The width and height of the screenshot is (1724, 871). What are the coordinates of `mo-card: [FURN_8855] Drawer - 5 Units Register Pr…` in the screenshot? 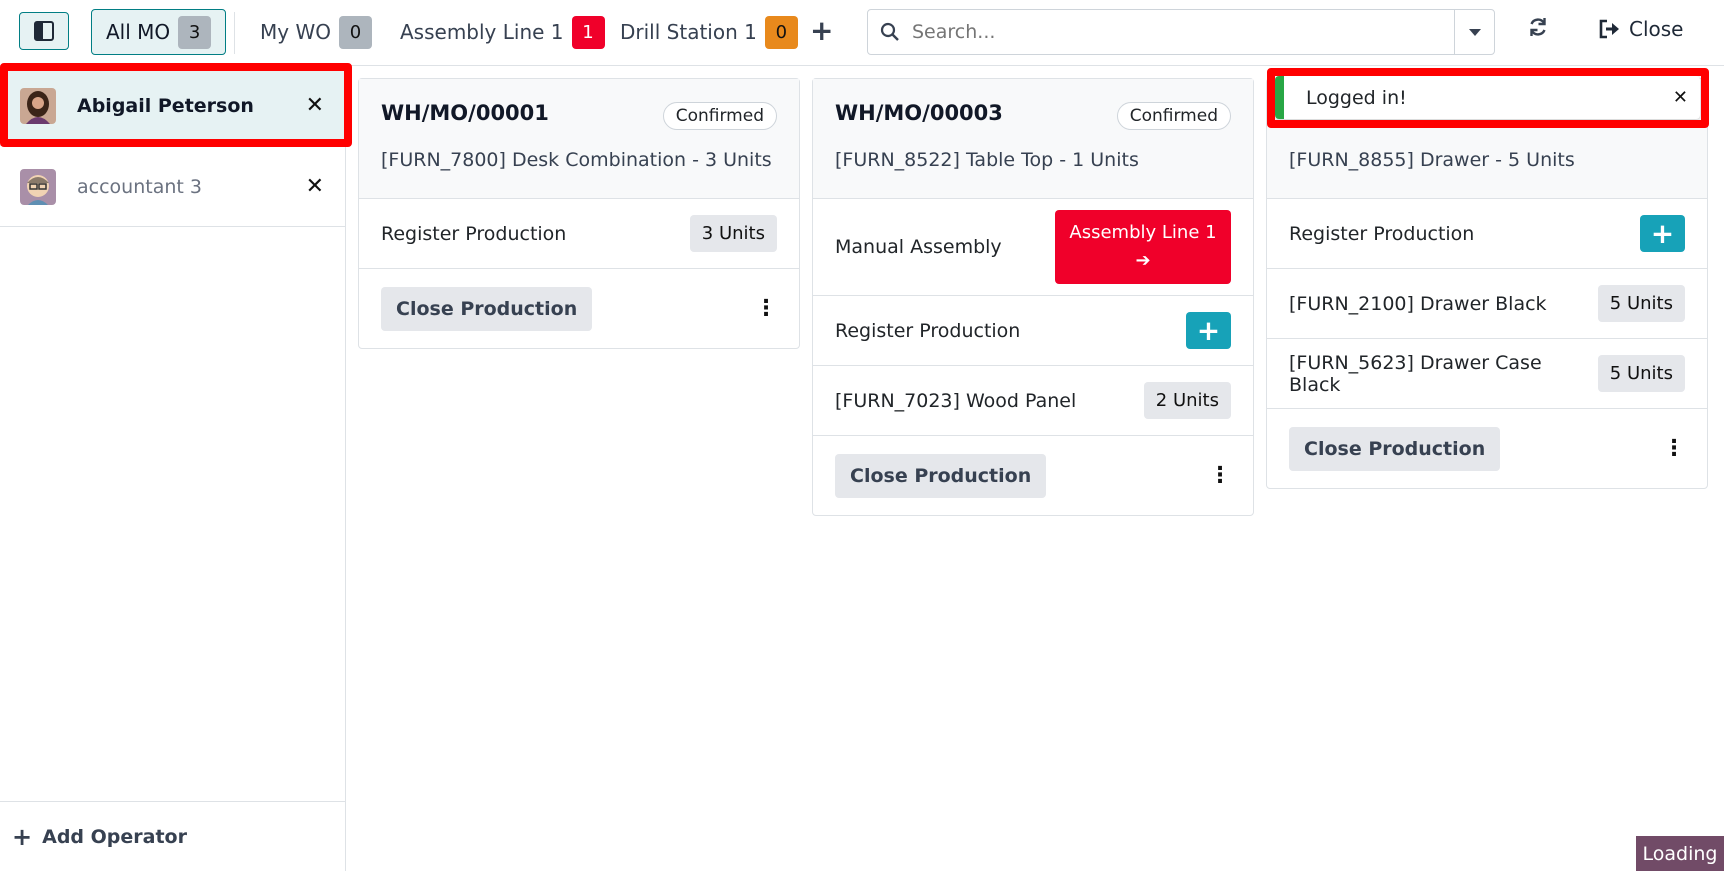 It's located at (1487, 283).